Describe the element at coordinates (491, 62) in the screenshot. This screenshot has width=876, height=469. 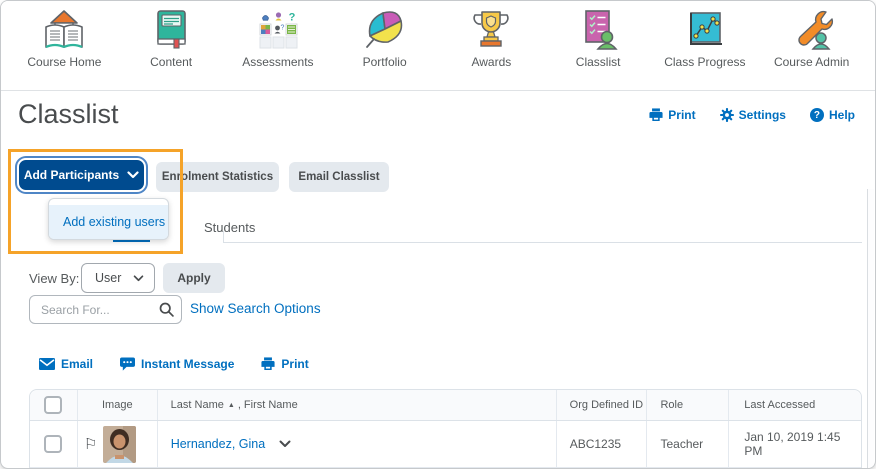
I see `nav-label: Awards` at that location.